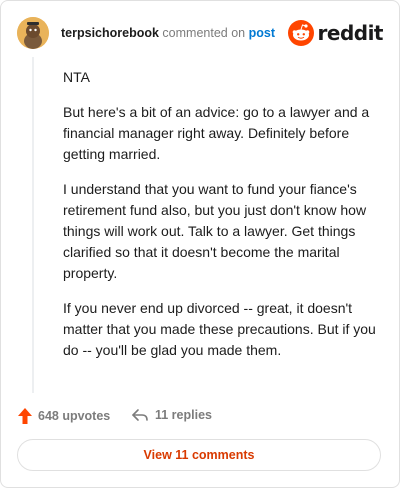 Image resolution: width=400 pixels, height=488 pixels. What do you see at coordinates (350, 33) in the screenshot?
I see `reddit-wordmark: reddit` at bounding box center [350, 33].